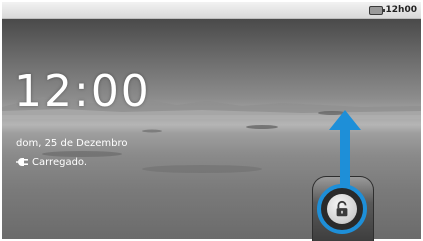  I want to click on status-time: 12h00, so click(401, 10).